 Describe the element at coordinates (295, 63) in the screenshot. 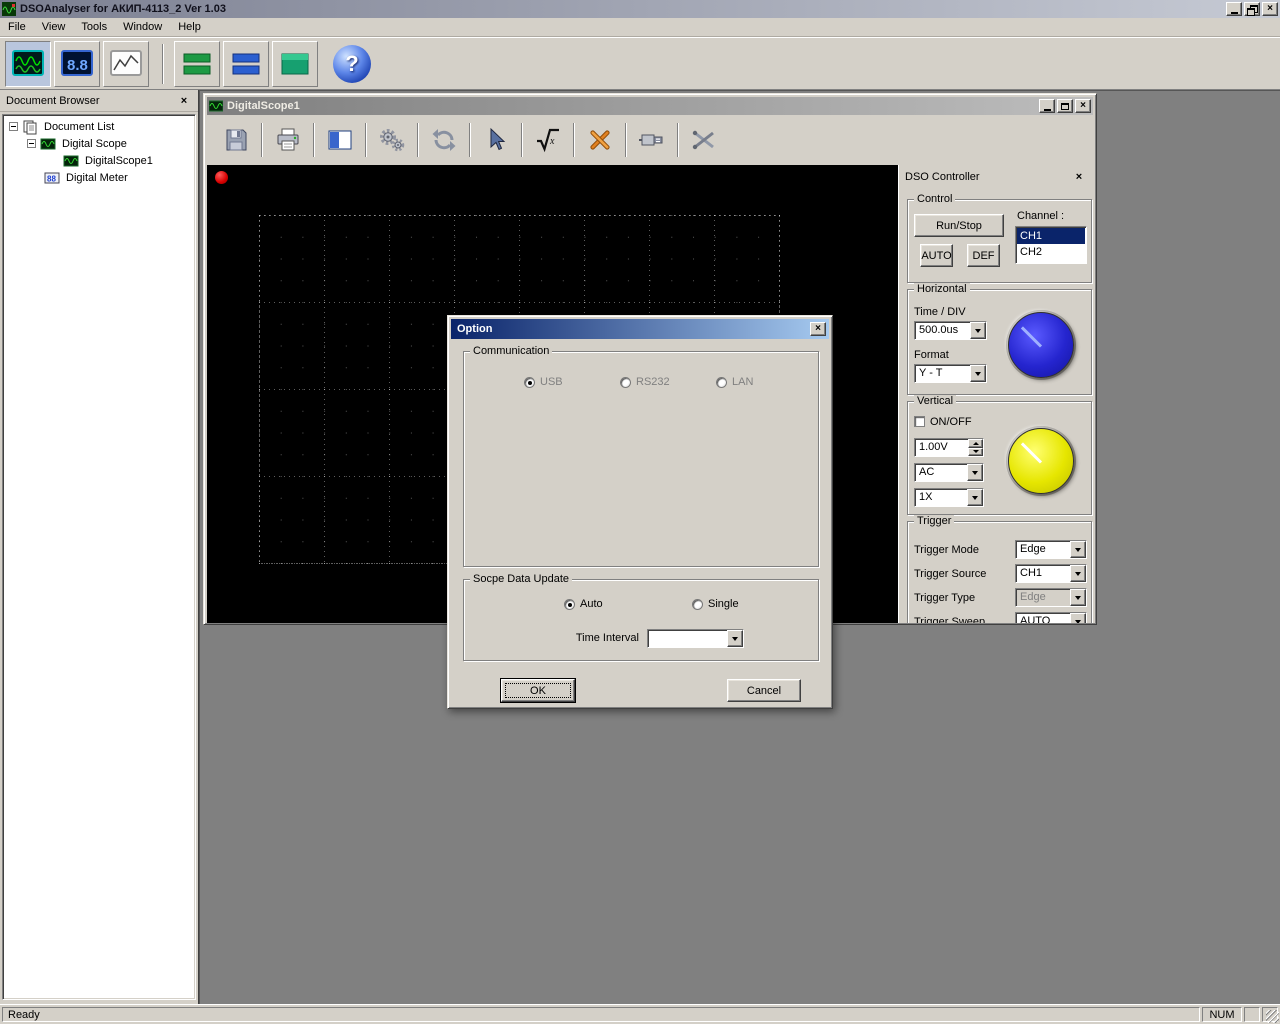

I see `maximize-view-button` at that location.